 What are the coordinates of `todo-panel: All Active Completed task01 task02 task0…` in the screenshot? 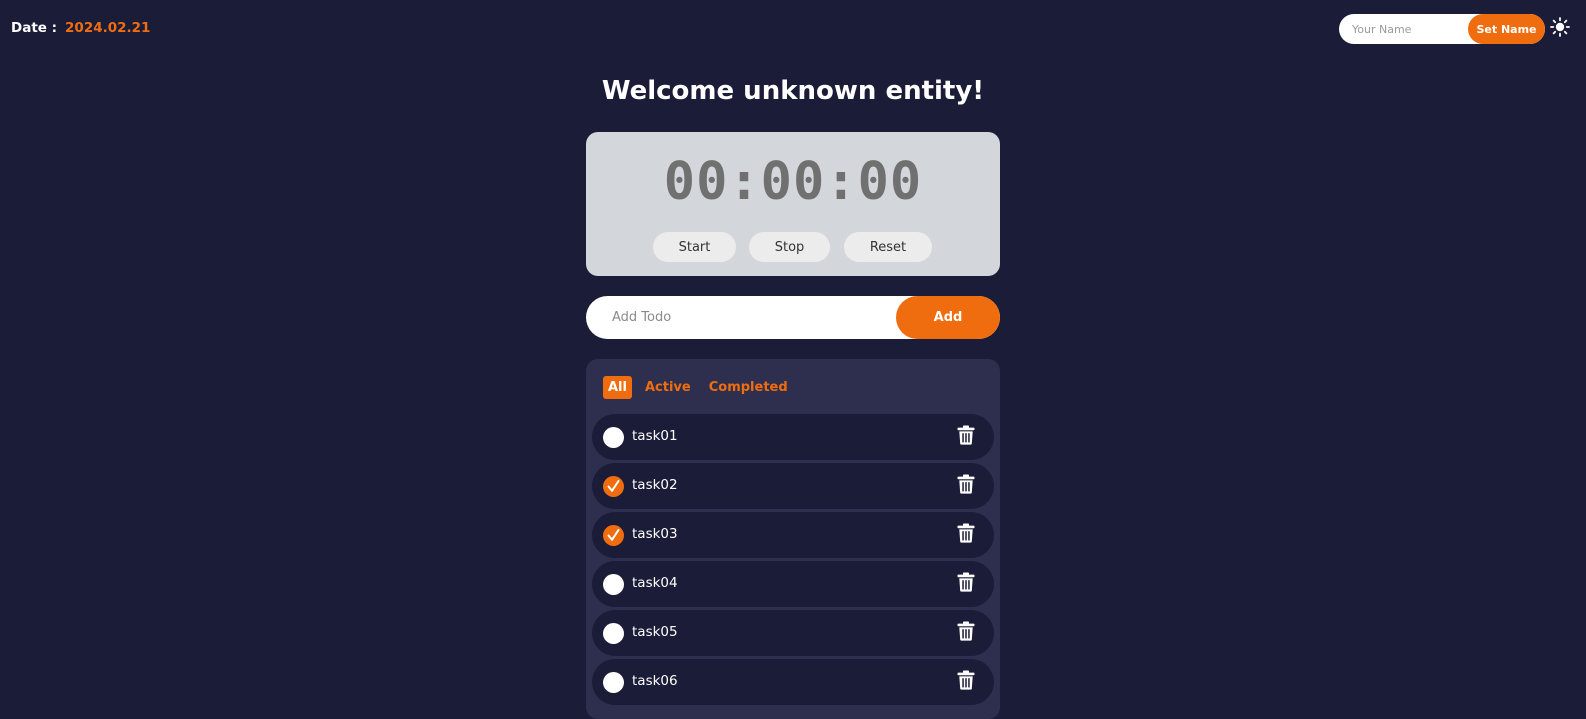 It's located at (793, 539).